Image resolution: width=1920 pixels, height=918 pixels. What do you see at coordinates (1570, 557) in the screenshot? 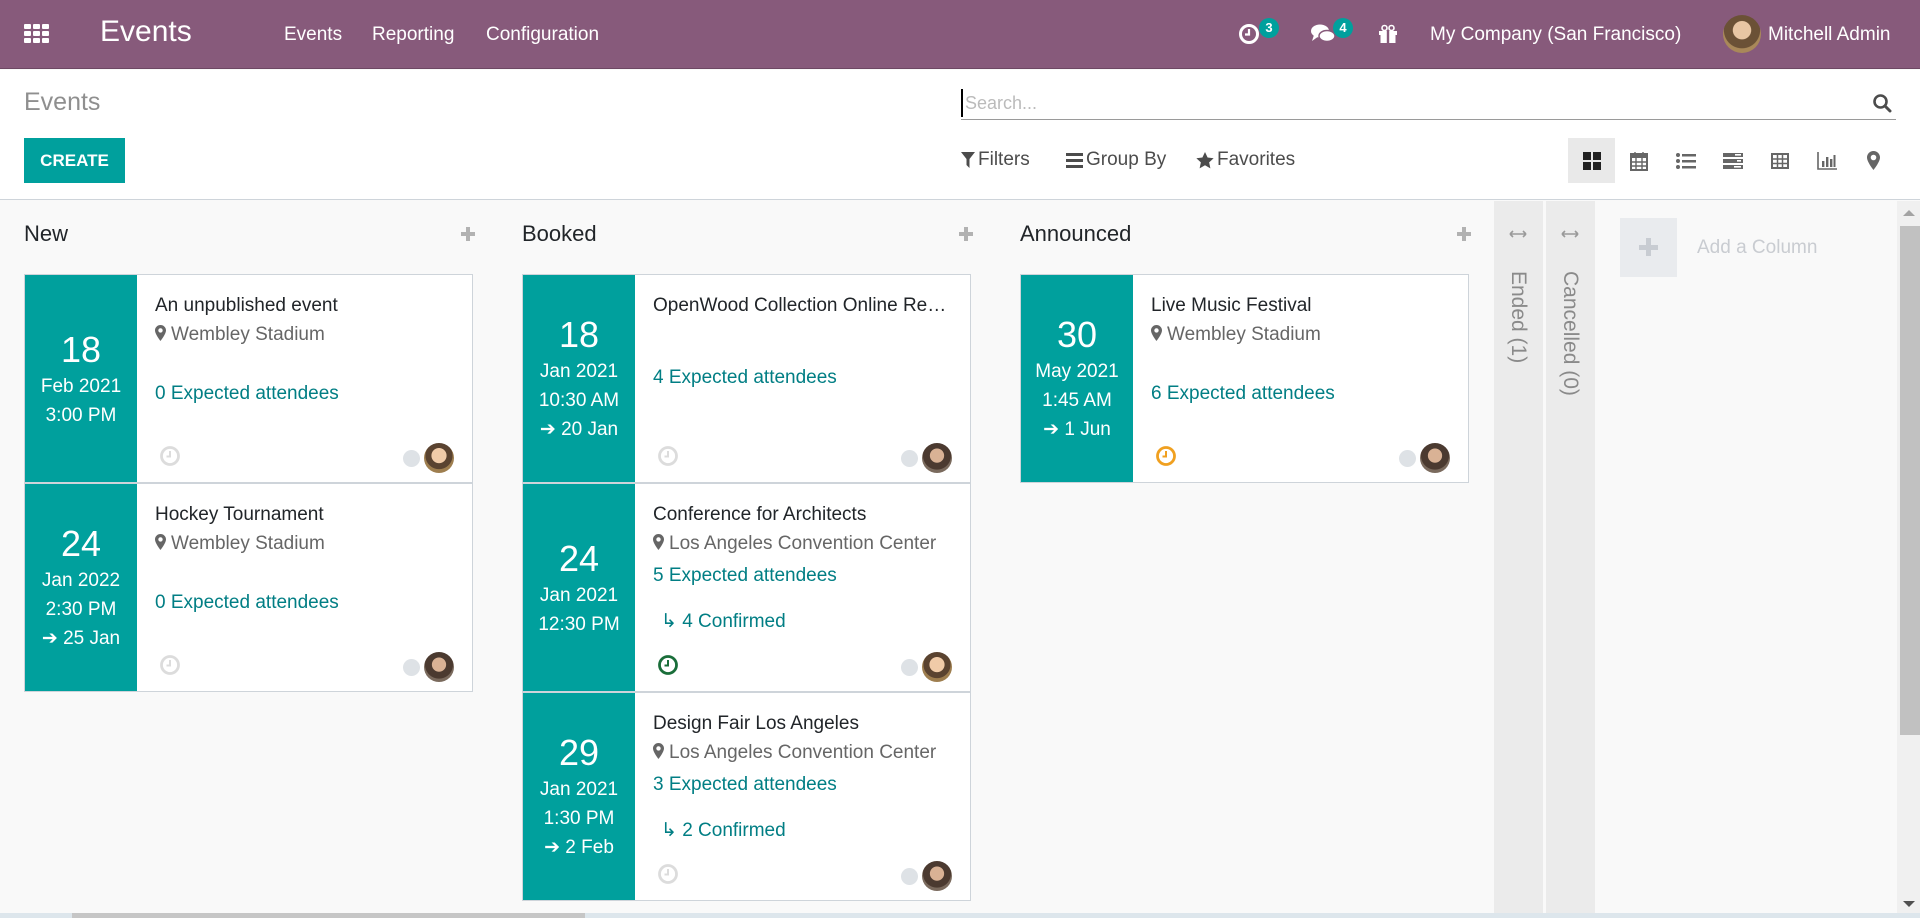
I see `folded-column-cancelled: Cancelled (0)` at bounding box center [1570, 557].